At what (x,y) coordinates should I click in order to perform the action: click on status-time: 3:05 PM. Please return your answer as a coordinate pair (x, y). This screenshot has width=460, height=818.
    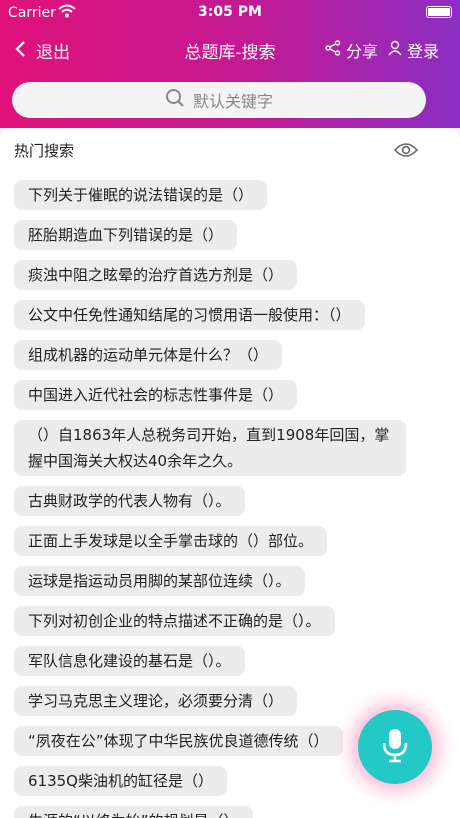
    Looking at the image, I should click on (230, 12).